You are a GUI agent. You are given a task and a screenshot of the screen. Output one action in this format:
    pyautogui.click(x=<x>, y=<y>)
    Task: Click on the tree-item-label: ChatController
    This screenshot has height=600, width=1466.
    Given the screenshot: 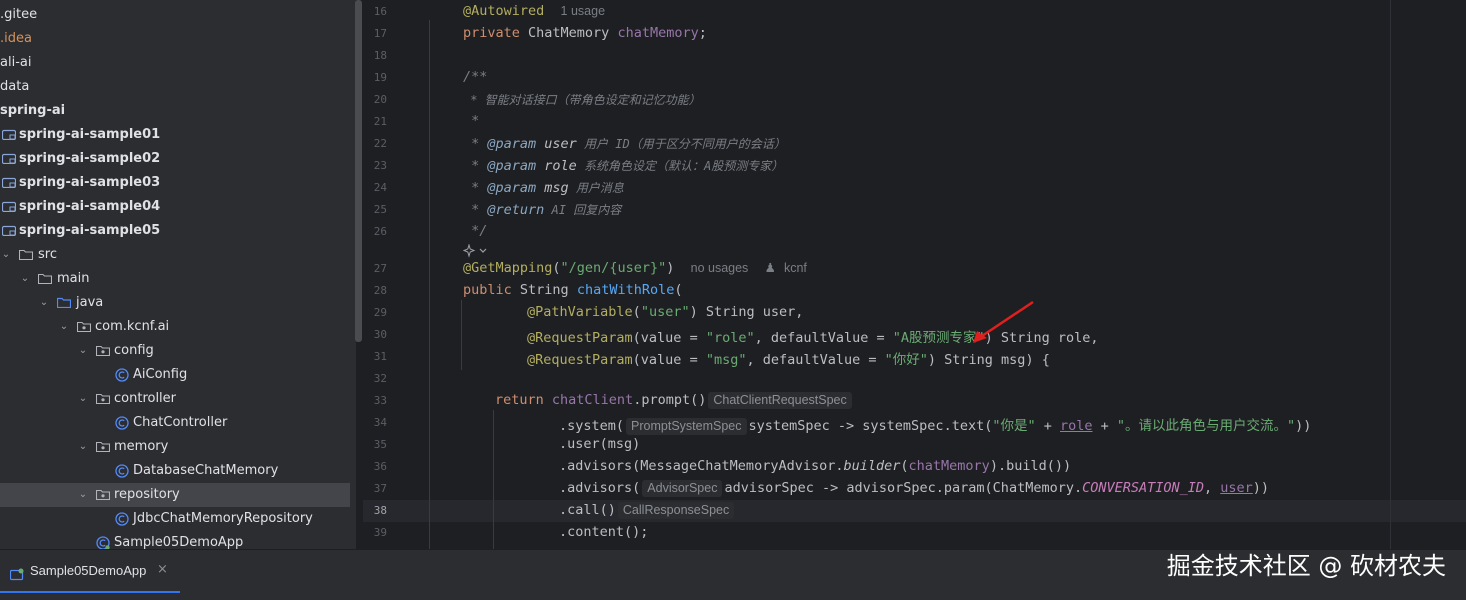 What is the action you would take?
    pyautogui.click(x=180, y=422)
    